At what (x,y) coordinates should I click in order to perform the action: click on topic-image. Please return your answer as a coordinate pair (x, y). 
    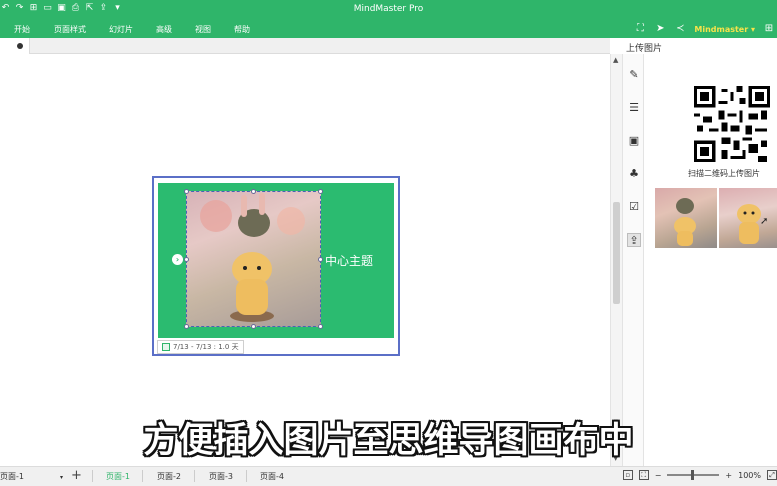
    Looking at the image, I should click on (253, 259).